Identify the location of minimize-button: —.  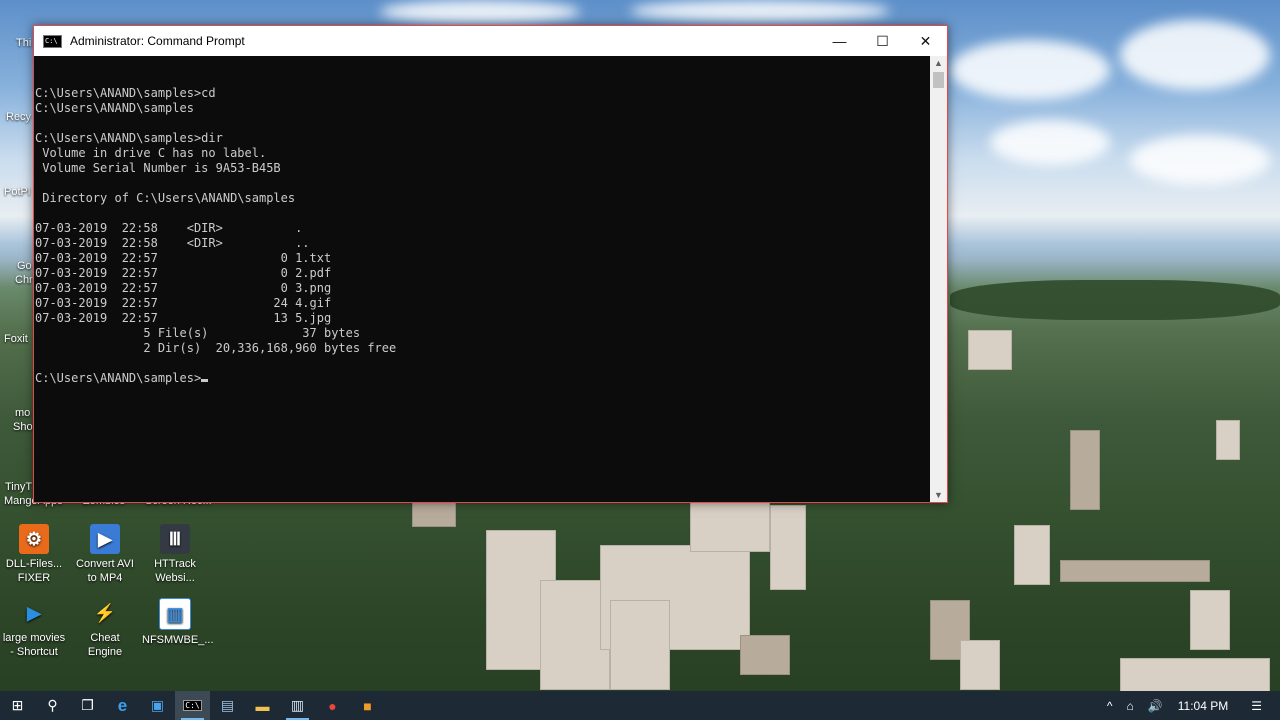
(839, 41).